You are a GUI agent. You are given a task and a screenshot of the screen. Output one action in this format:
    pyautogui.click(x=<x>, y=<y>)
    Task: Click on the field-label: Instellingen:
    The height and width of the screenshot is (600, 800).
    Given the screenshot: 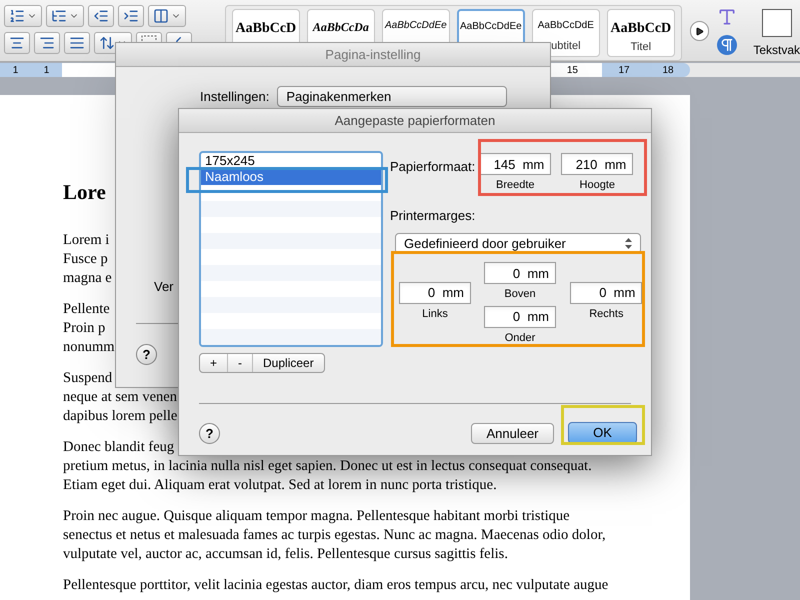 What is the action you would take?
    pyautogui.click(x=235, y=97)
    